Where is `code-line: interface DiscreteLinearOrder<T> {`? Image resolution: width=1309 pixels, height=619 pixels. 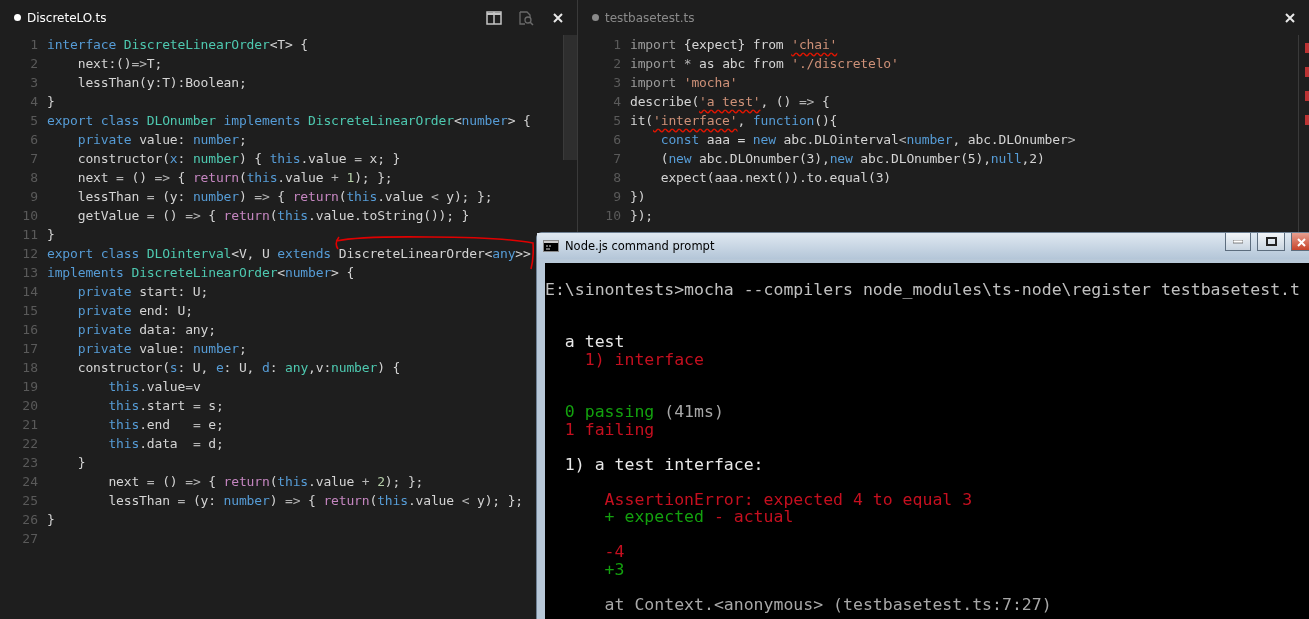 code-line: interface DiscreteLinearOrder<T> { is located at coordinates (178, 44).